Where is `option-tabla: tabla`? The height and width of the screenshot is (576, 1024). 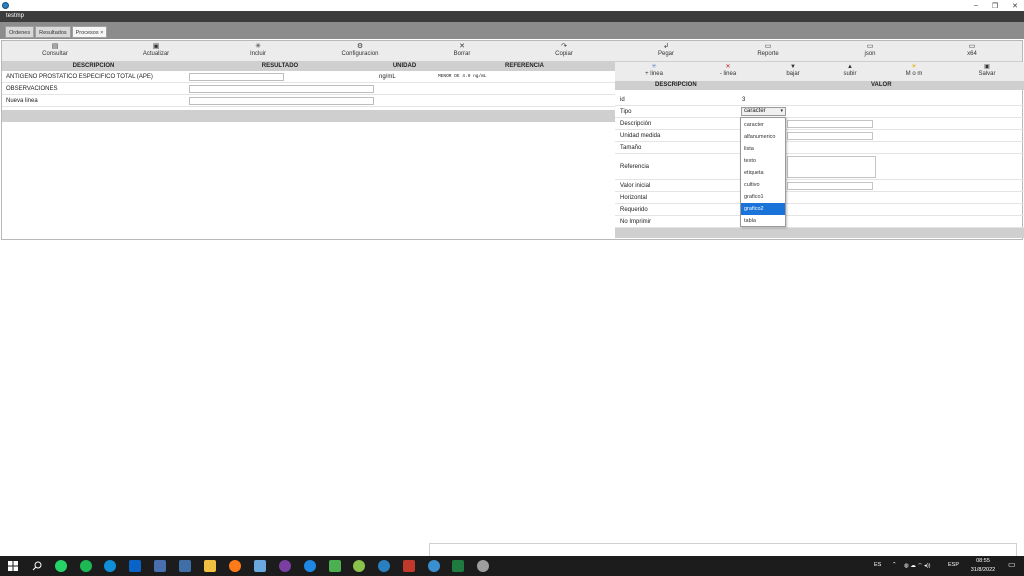 option-tabla: tabla is located at coordinates (763, 221).